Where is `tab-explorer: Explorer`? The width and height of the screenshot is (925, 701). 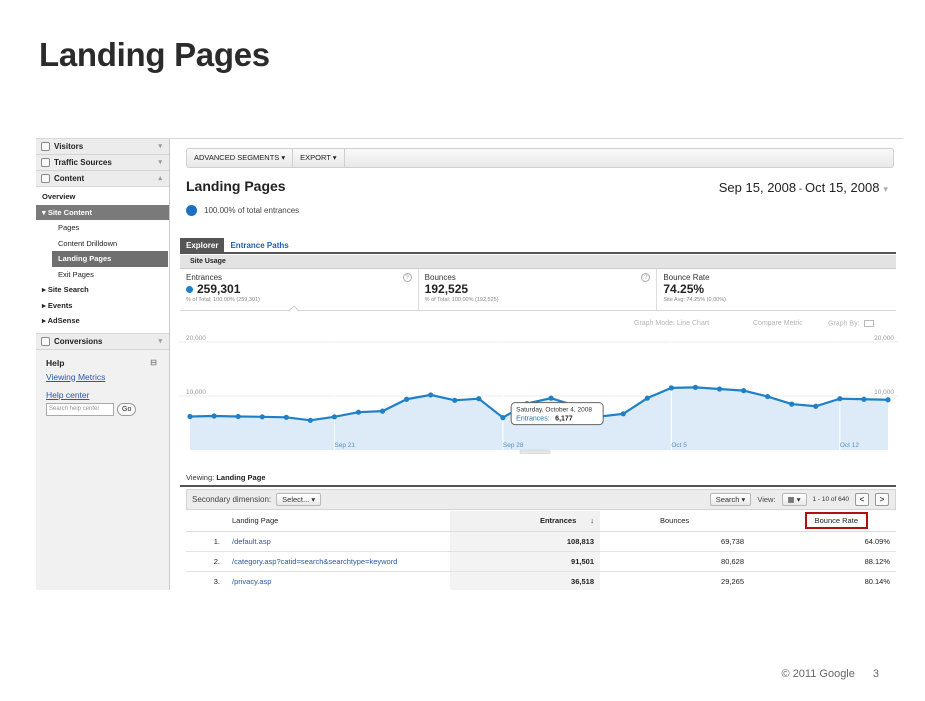
tab-explorer: Explorer is located at coordinates (202, 245).